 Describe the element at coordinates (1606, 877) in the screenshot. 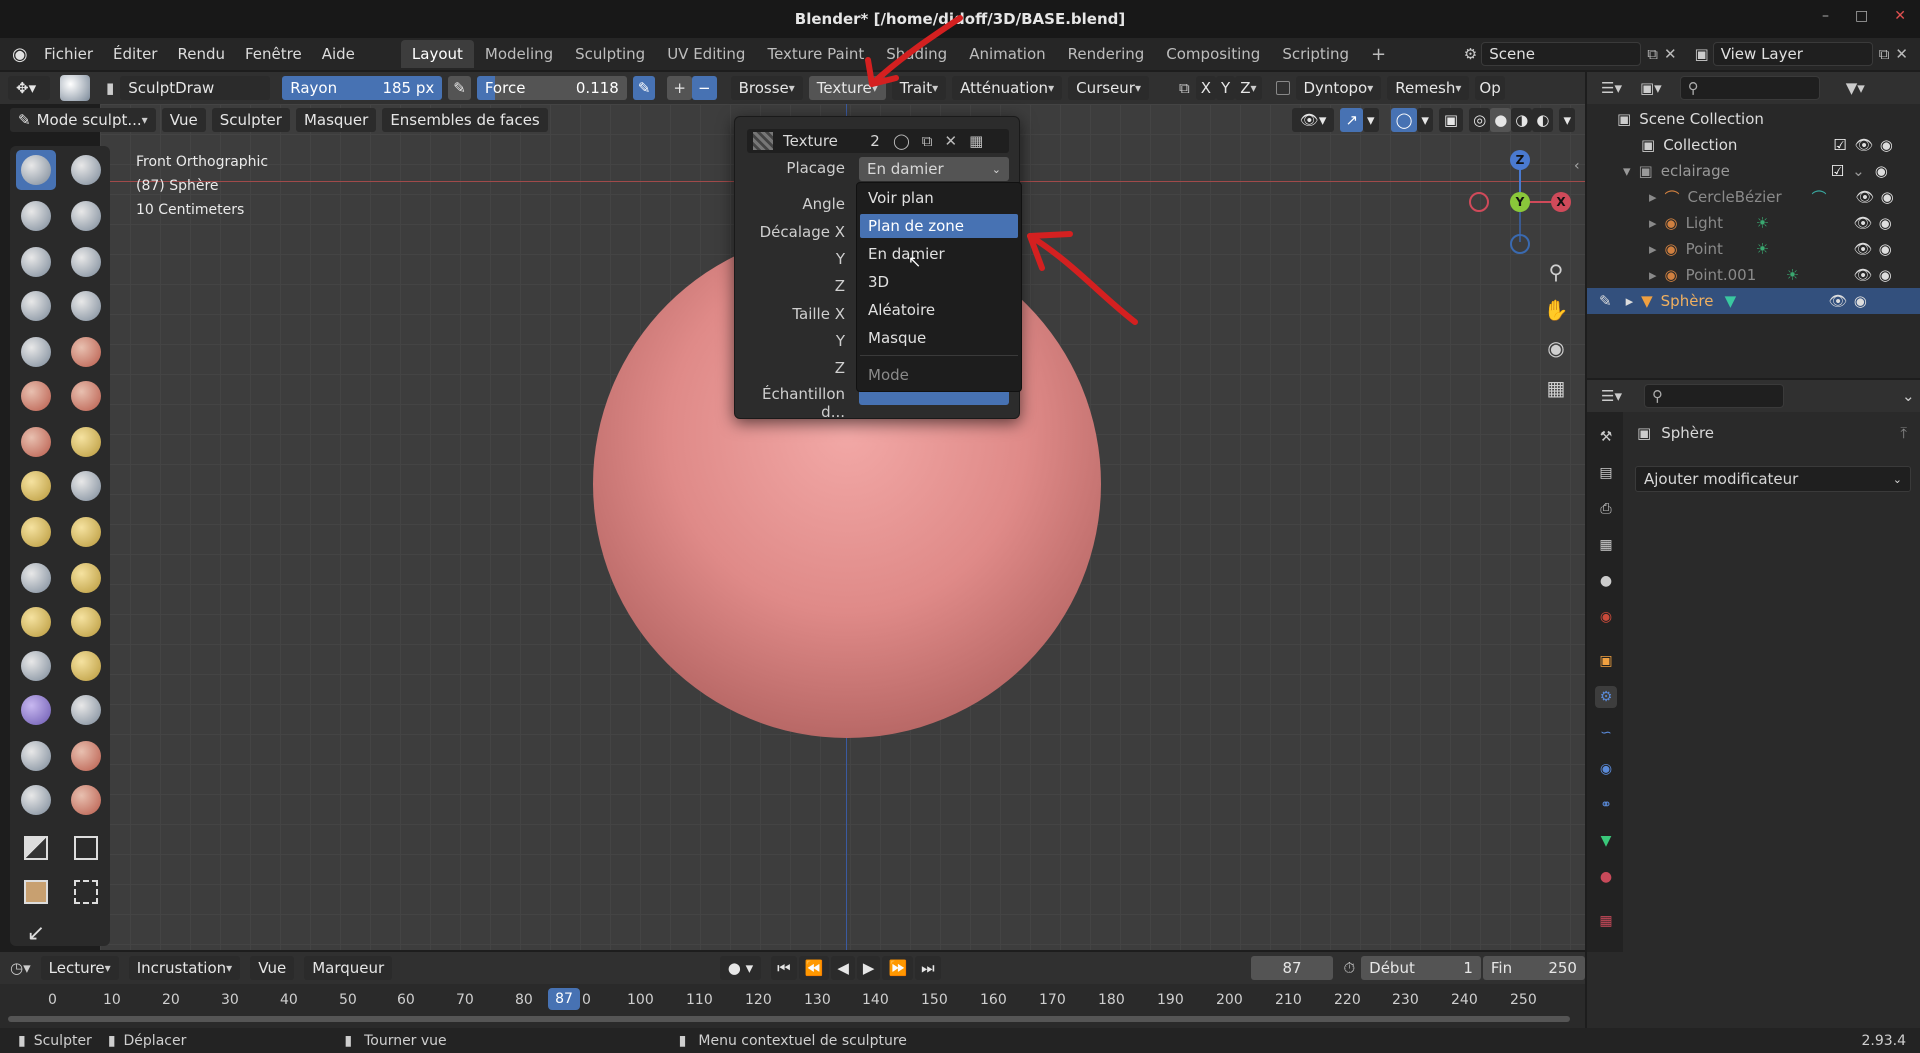

I see `material-tab-icon: ●` at that location.